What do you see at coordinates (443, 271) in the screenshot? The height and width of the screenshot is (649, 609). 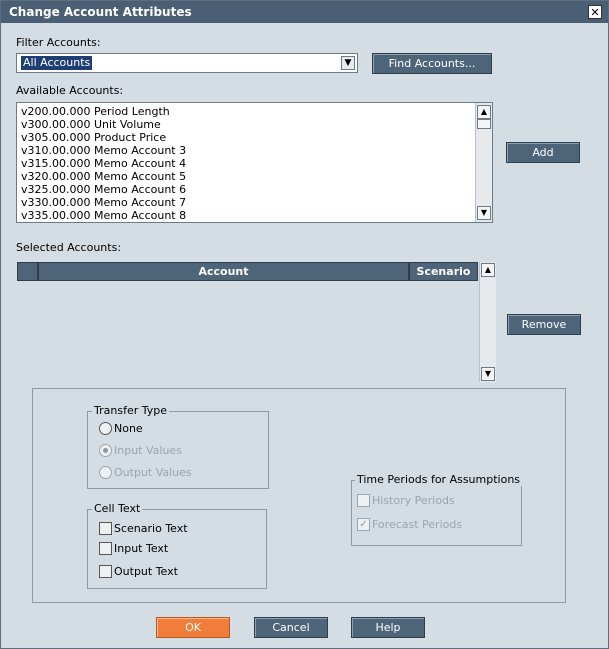 I see `column-header-scenario: Scenario` at bounding box center [443, 271].